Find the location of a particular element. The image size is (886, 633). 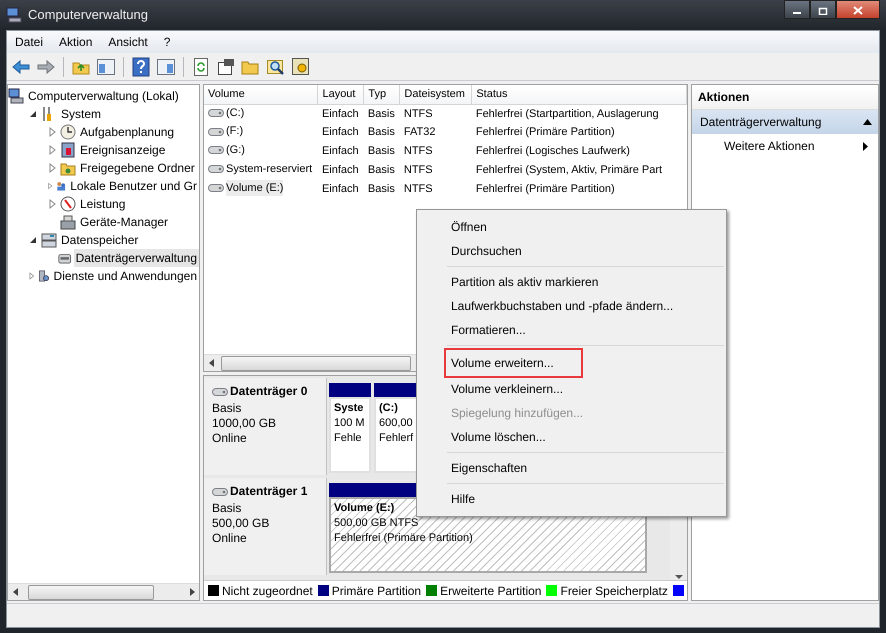

partition-bar is located at coordinates (350, 390).